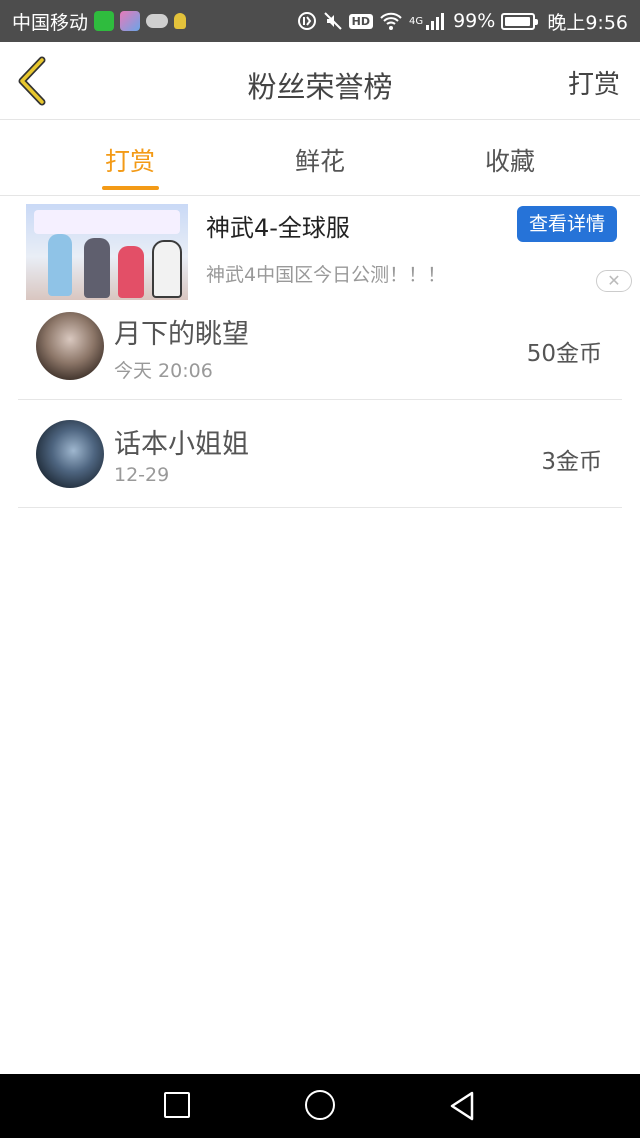 The height and width of the screenshot is (1138, 640). What do you see at coordinates (104, 21) in the screenshot?
I see `iqiyi-app-icon` at bounding box center [104, 21].